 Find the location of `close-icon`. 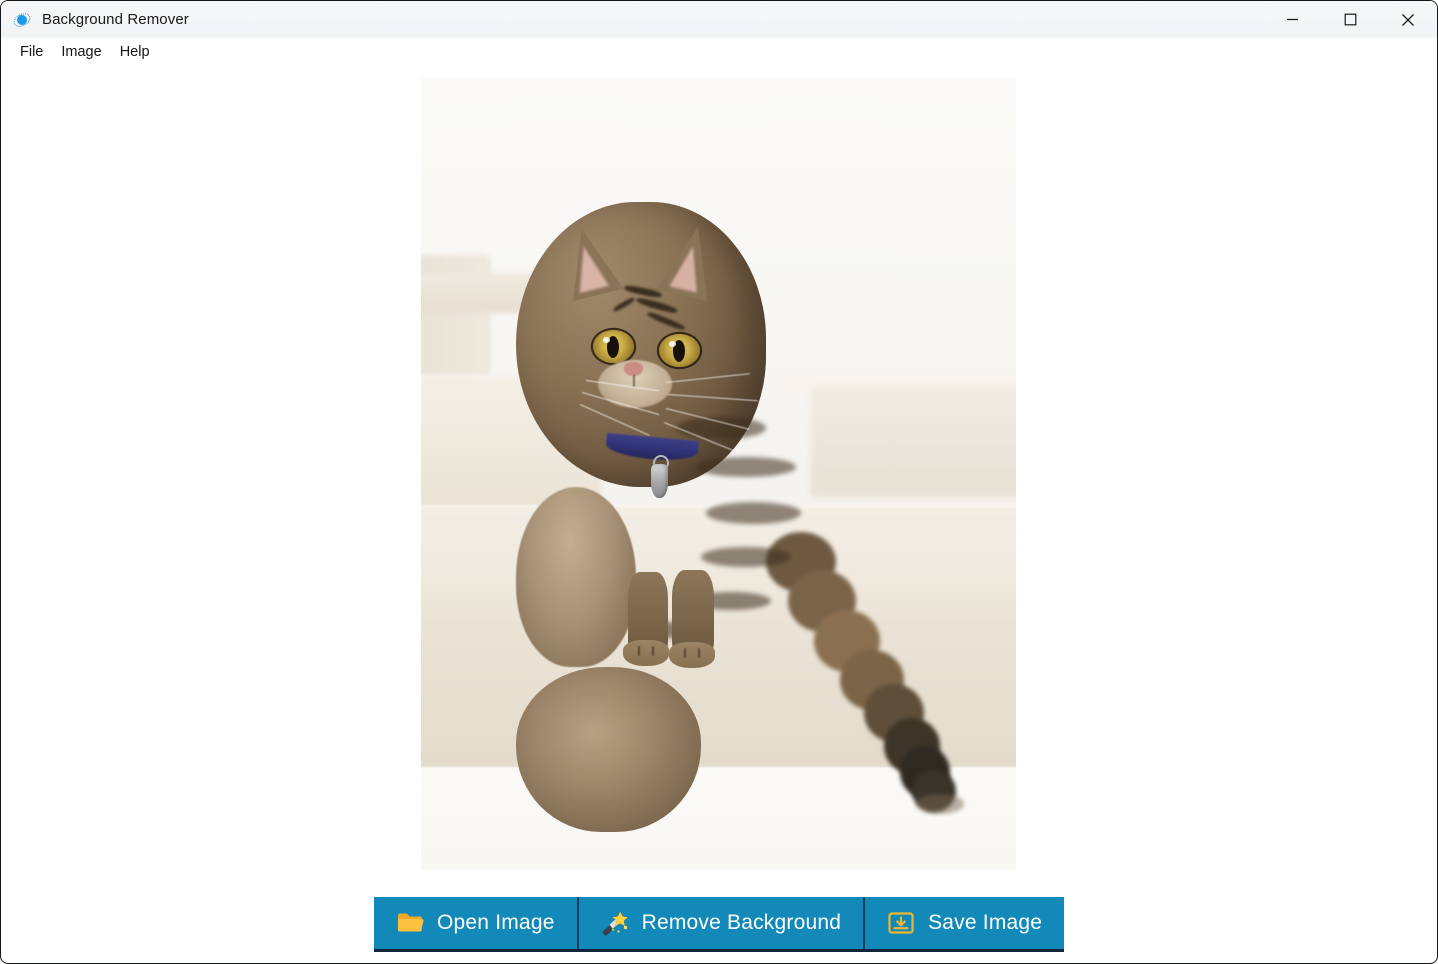

close-icon is located at coordinates (1408, 19).